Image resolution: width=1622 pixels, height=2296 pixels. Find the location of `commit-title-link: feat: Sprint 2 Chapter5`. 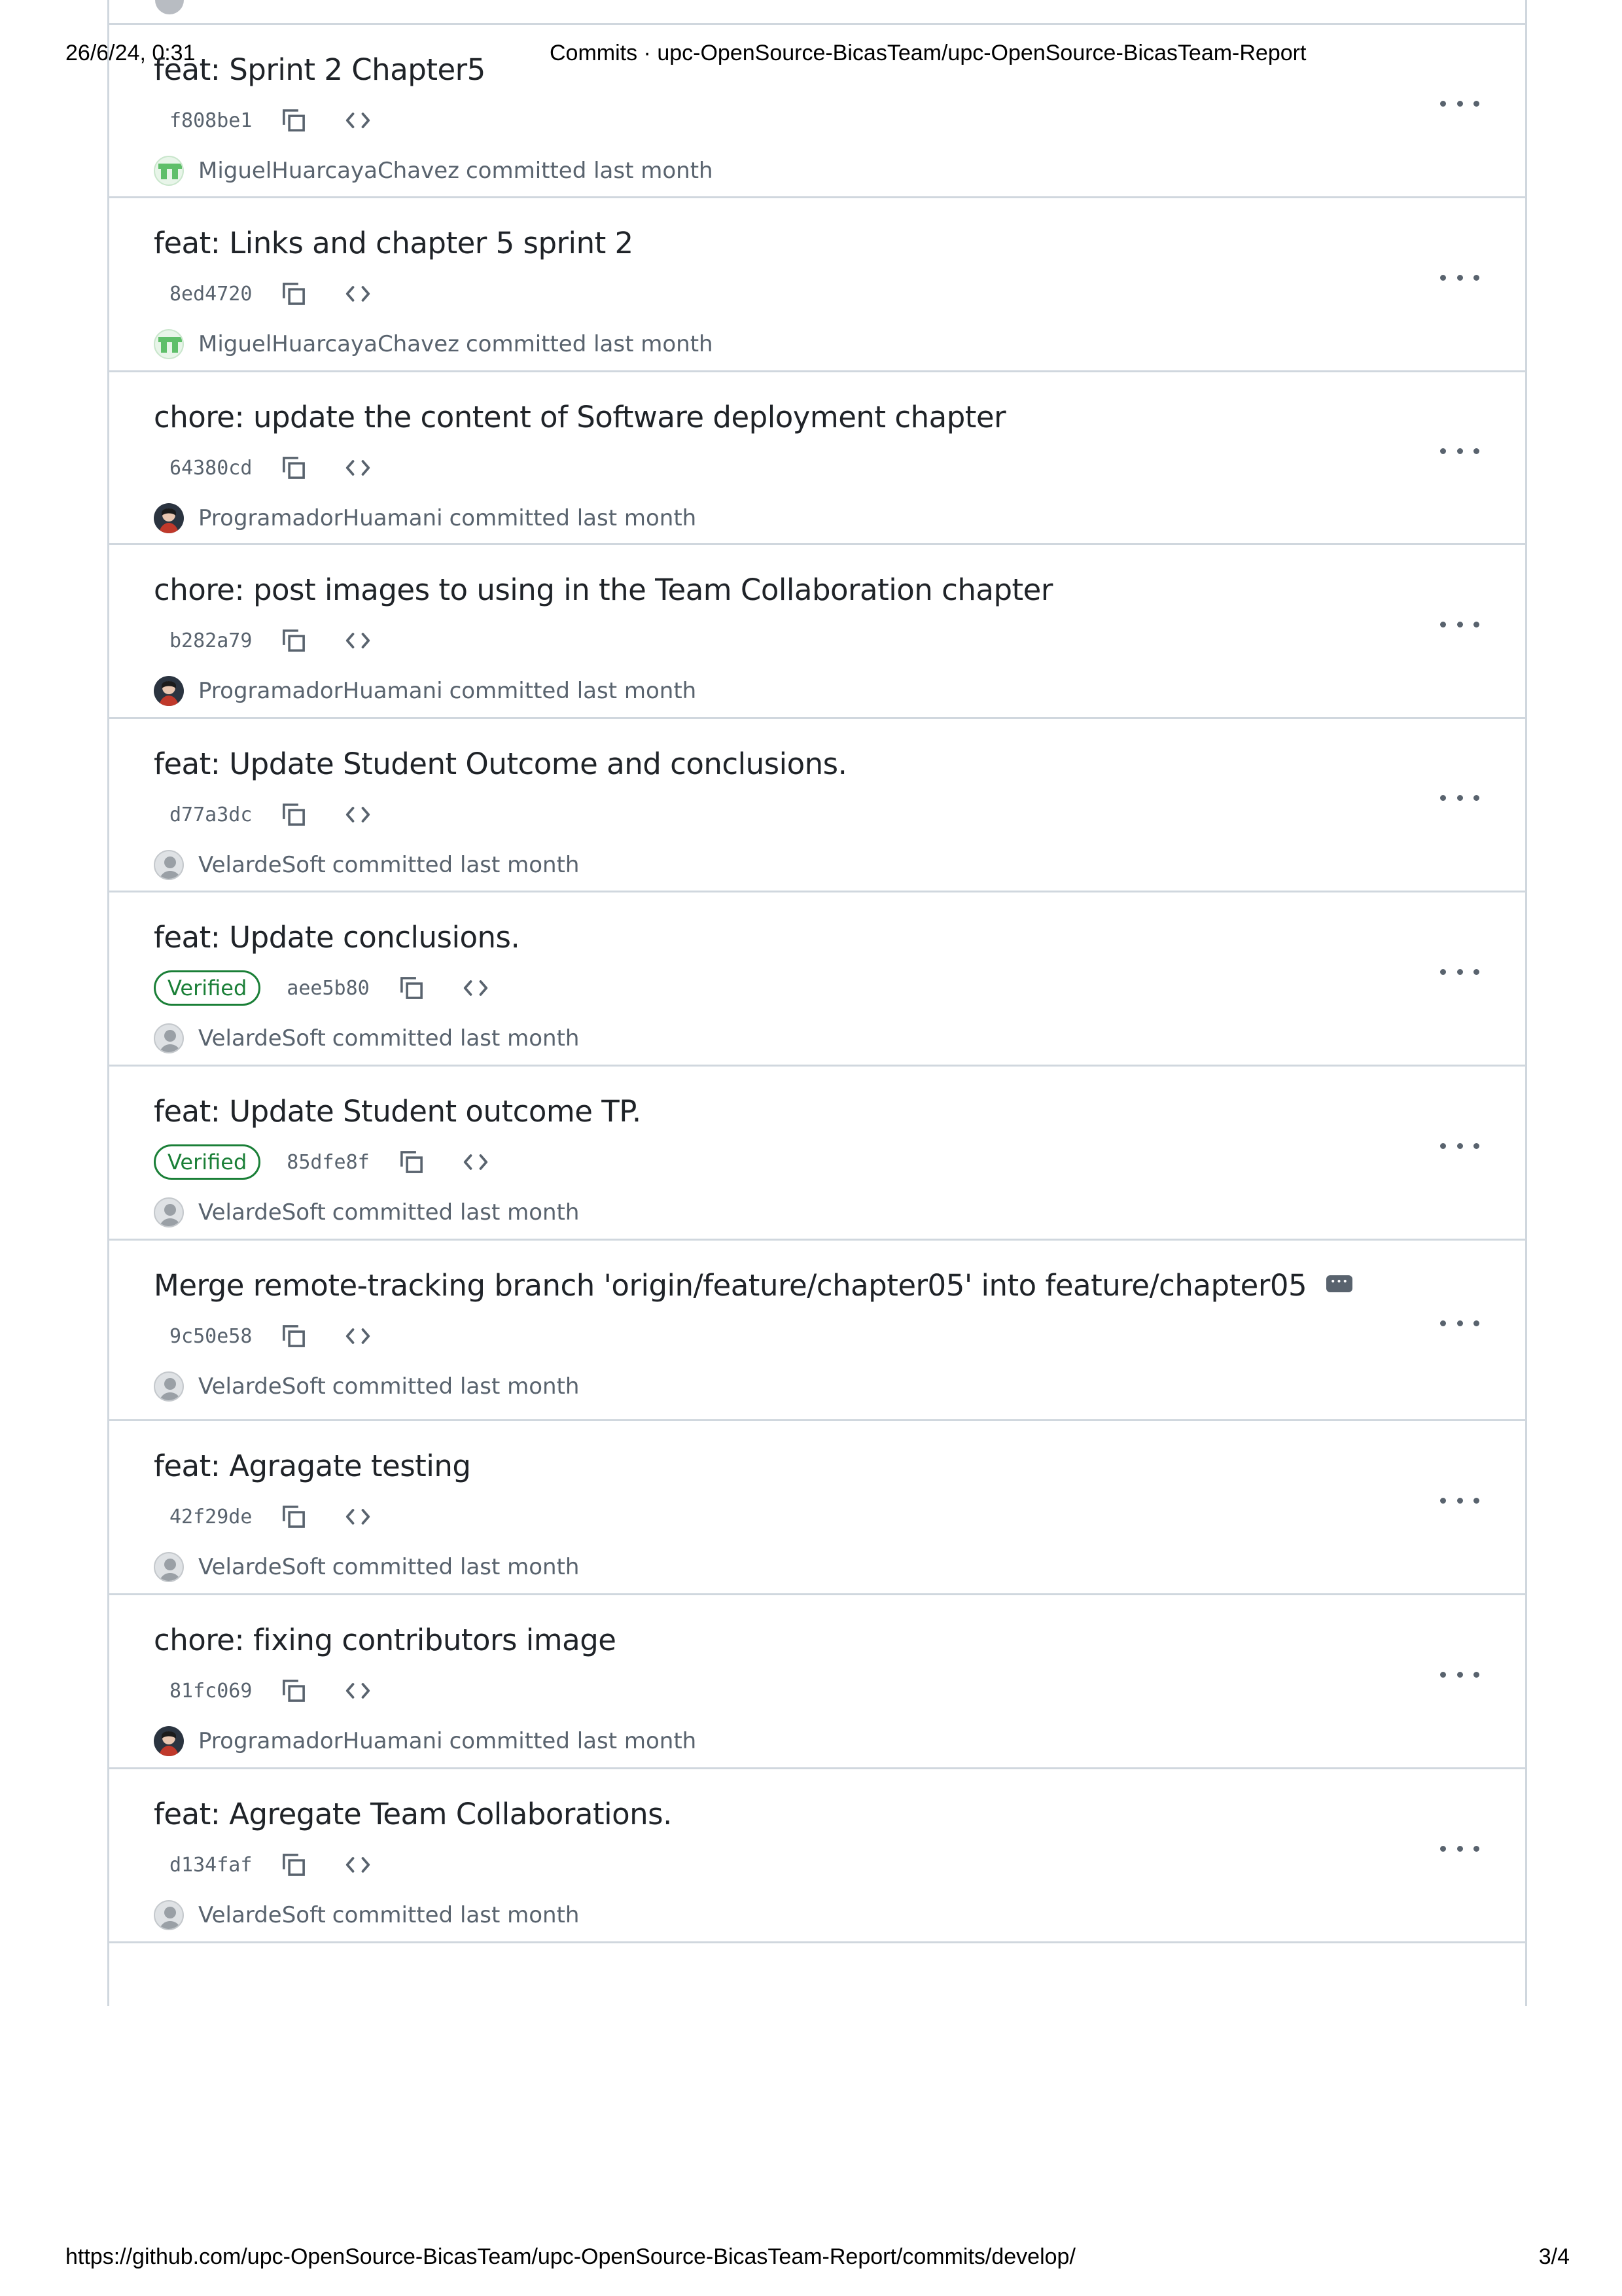

commit-title-link: feat: Sprint 2 Chapter5 is located at coordinates (319, 69).